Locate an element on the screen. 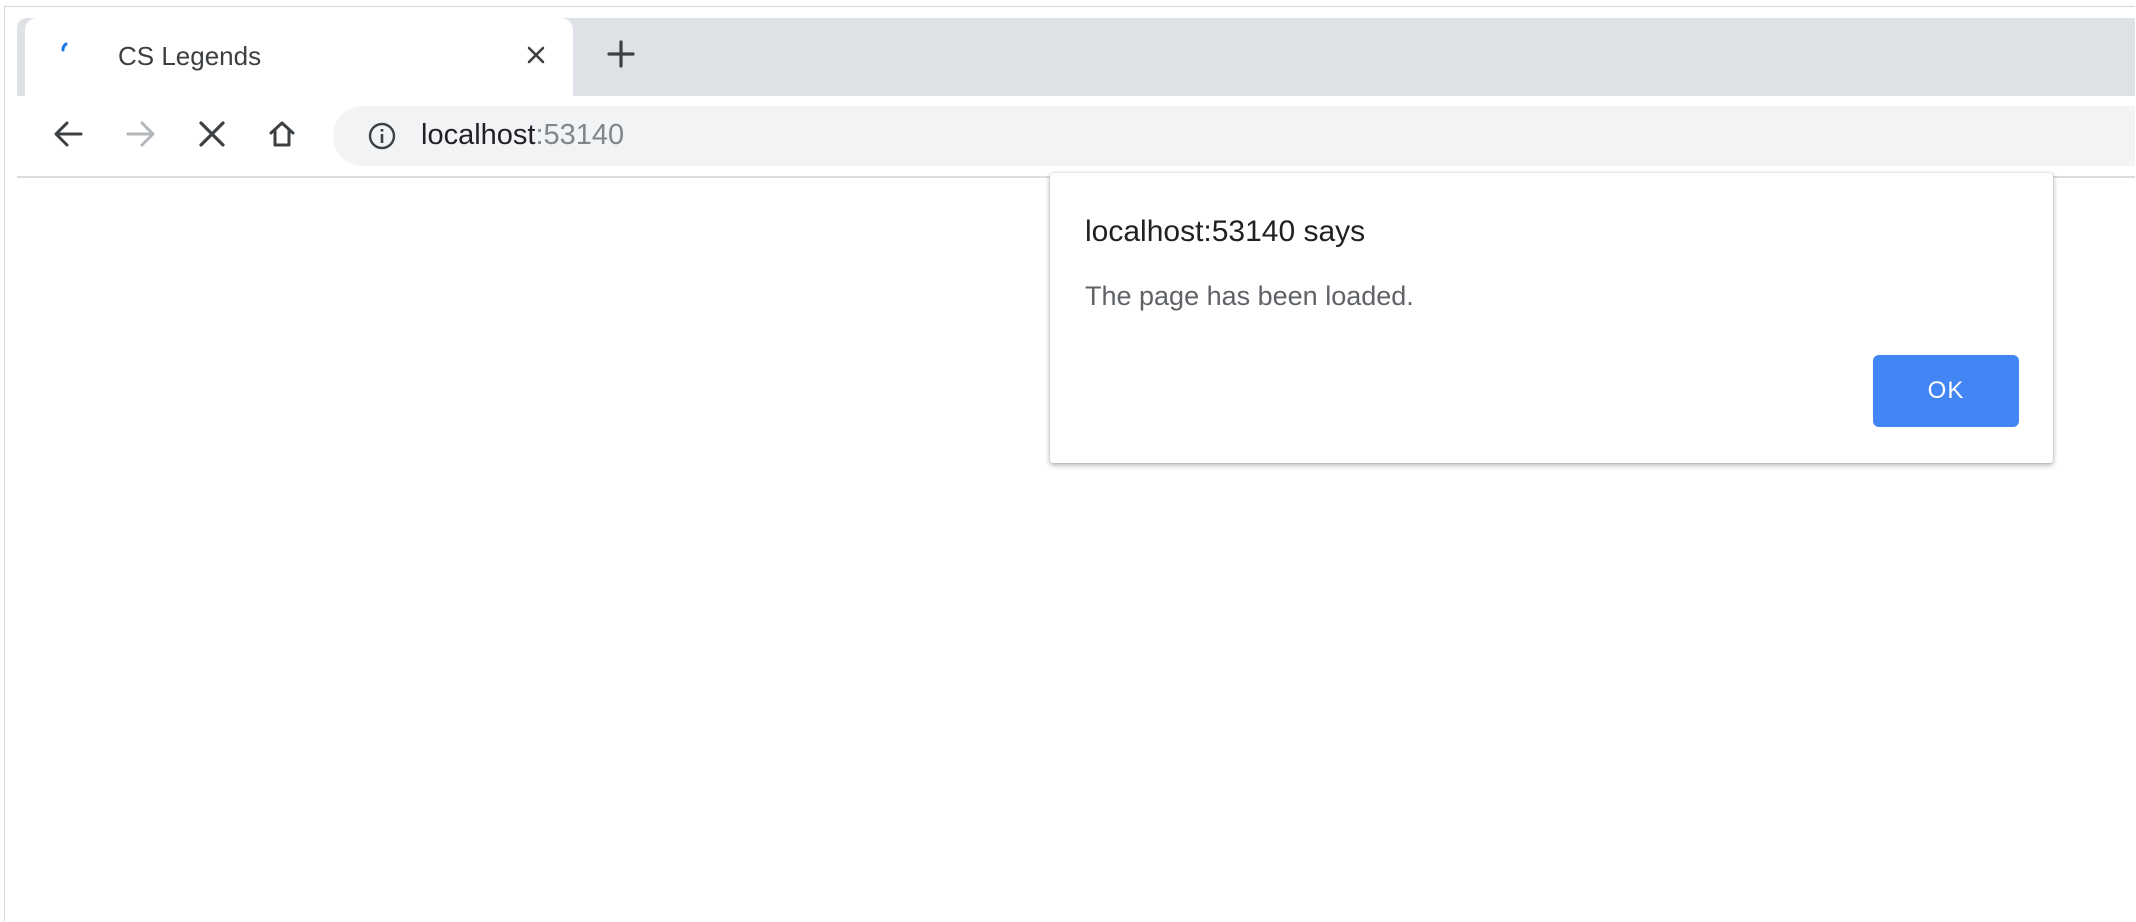 The height and width of the screenshot is (922, 2136). loading-spinner-icon is located at coordinates (66, 51).